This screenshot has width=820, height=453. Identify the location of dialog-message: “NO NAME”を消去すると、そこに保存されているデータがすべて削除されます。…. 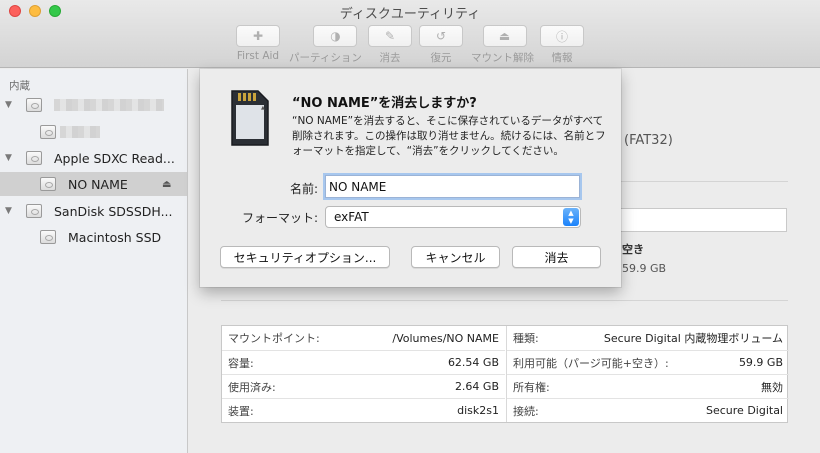
(449, 136).